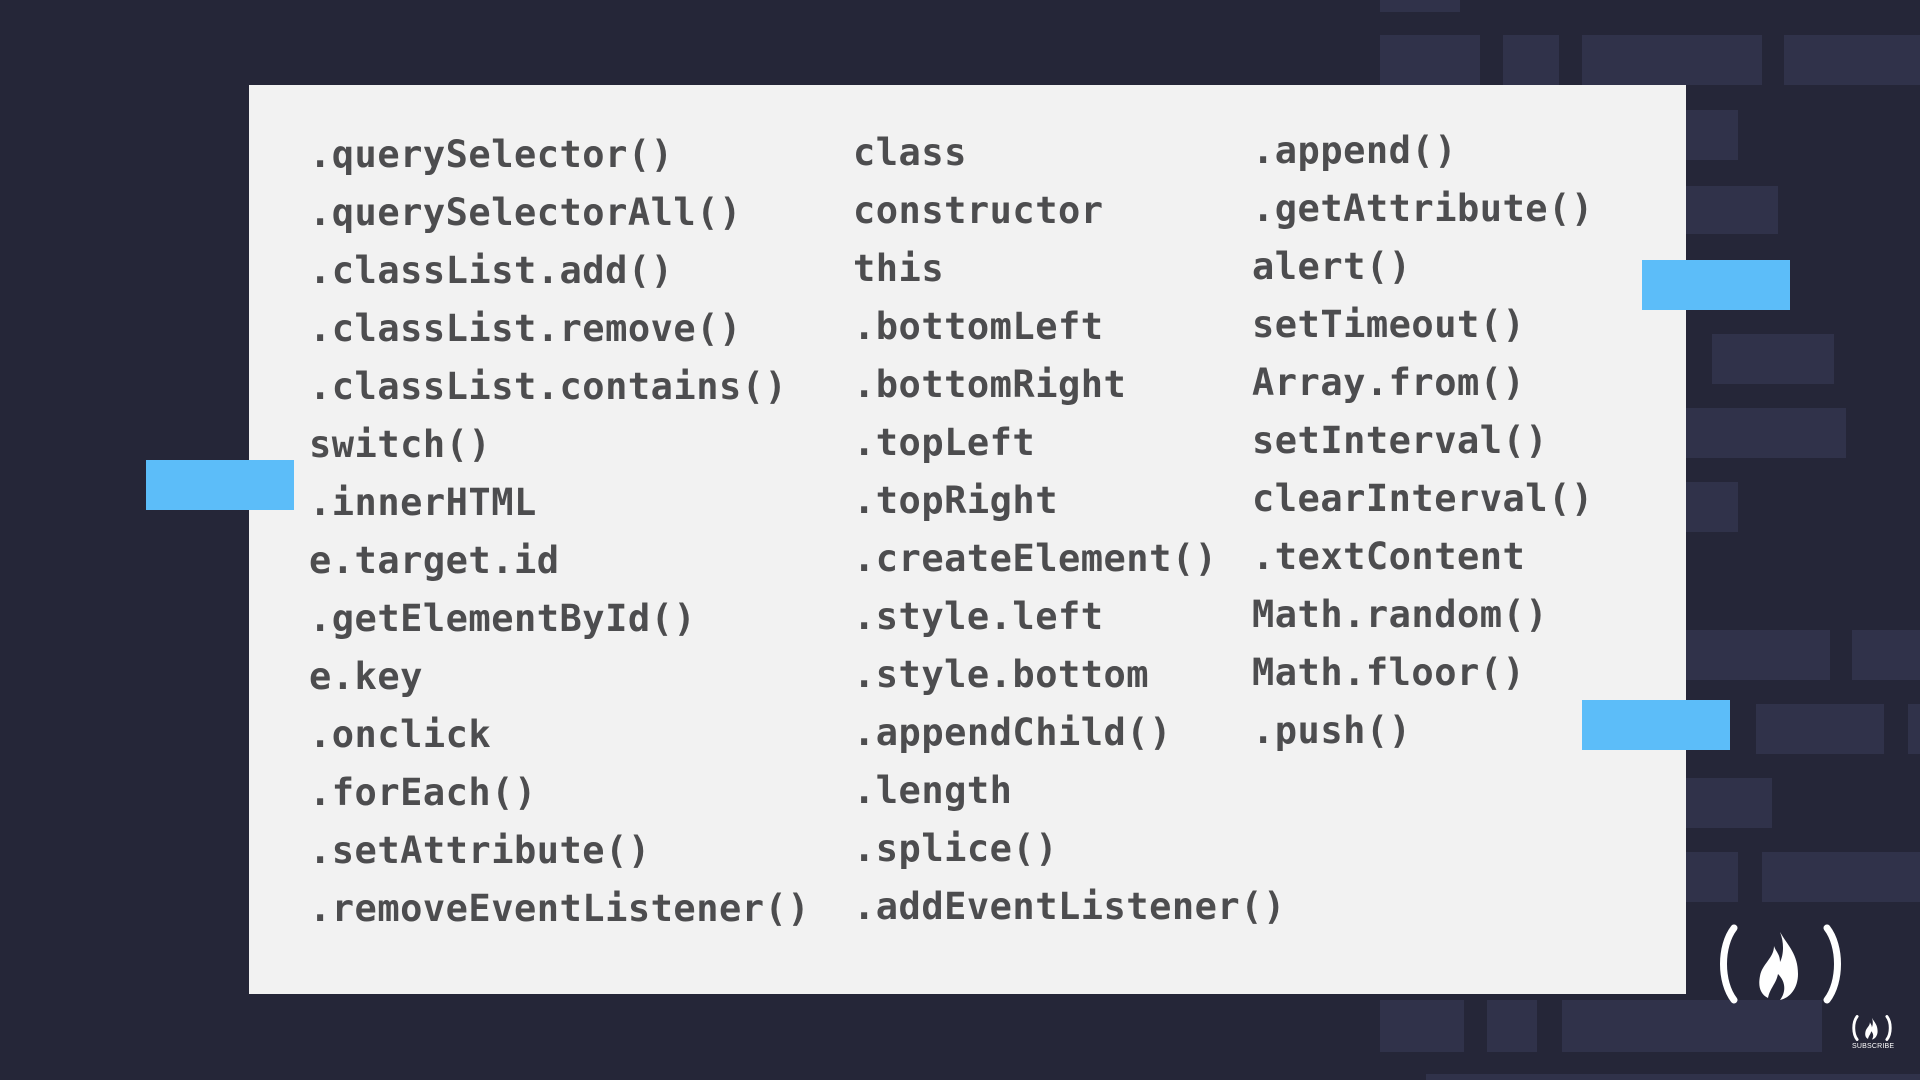 Image resolution: width=1920 pixels, height=1080 pixels. Describe the element at coordinates (978, 616) in the screenshot. I see `method-name: .style.left` at that location.